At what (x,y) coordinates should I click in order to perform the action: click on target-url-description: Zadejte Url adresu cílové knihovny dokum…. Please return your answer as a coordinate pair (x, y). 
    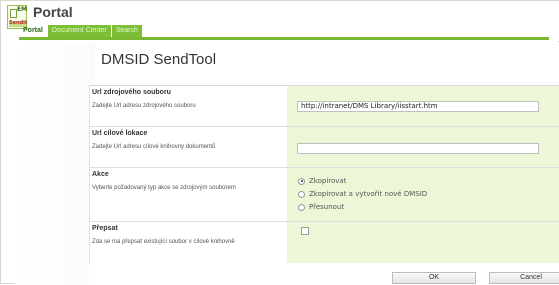
    Looking at the image, I should click on (154, 147).